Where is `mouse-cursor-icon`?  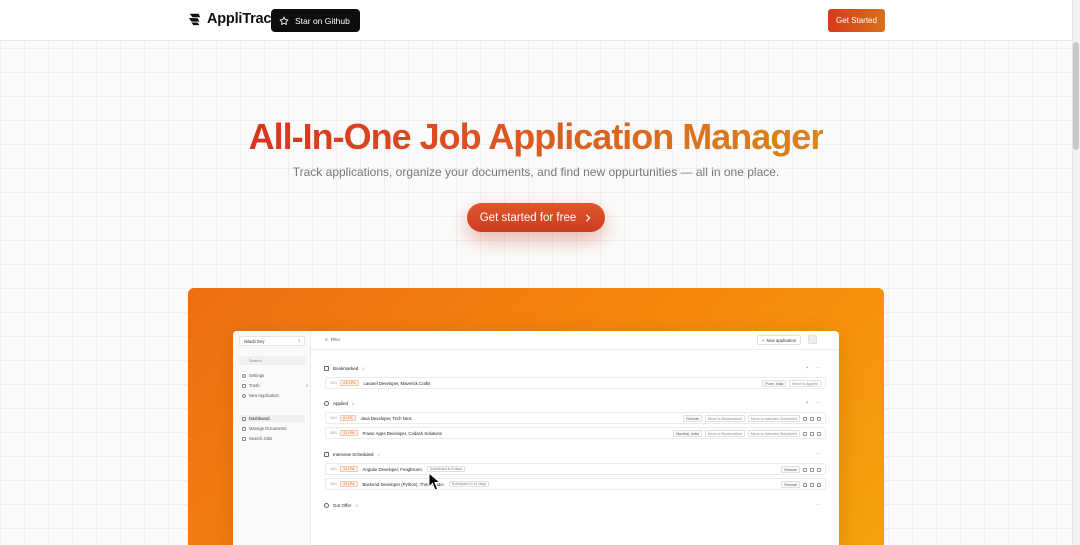
mouse-cursor-icon is located at coordinates (435, 481).